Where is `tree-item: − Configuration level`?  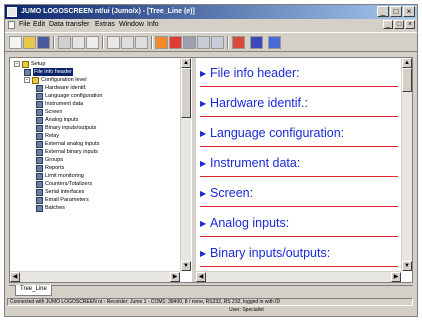 tree-item: − Configuration level is located at coordinates (55, 80).